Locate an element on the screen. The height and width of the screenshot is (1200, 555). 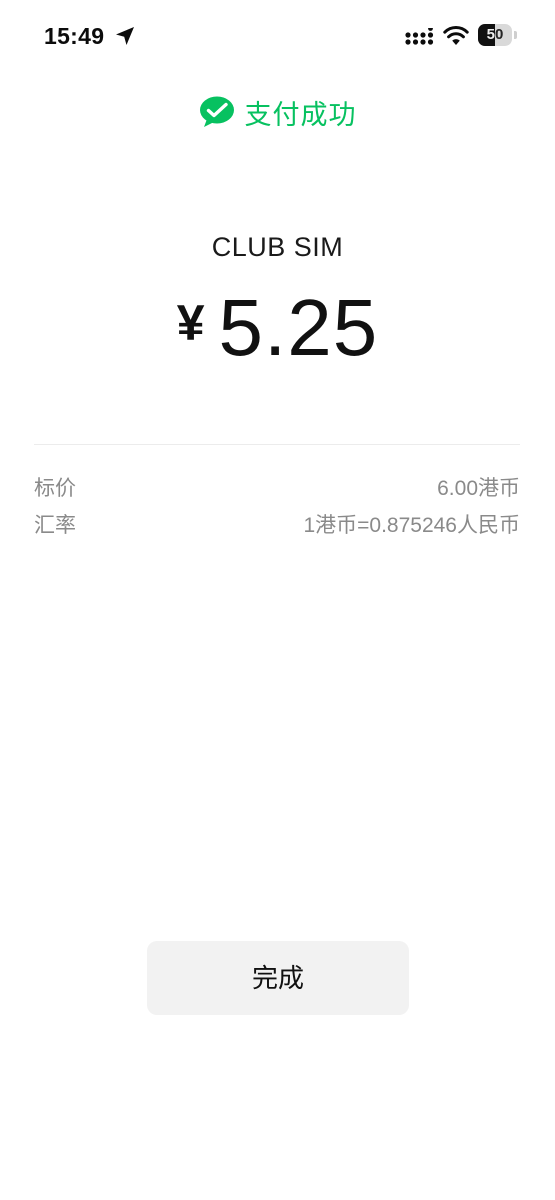
status-bar: 15:49 50 is located at coordinates (277, 37).